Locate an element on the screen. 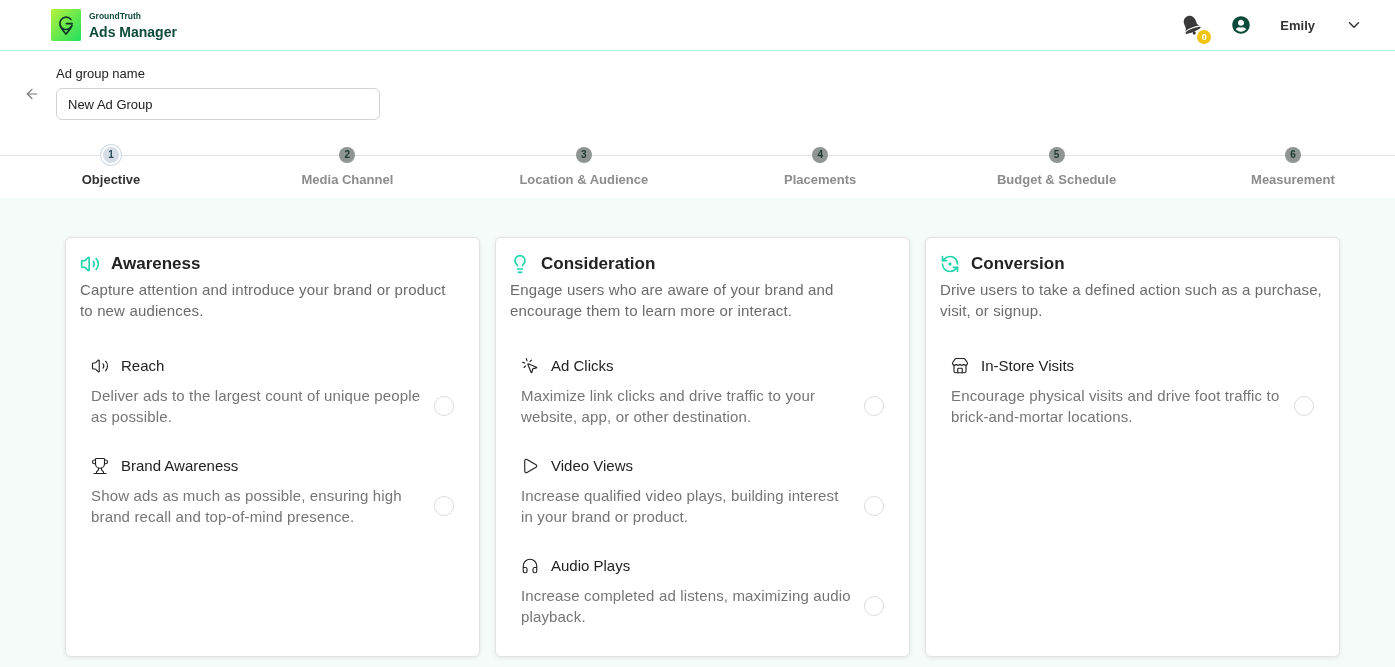  option-description: Deliver ads to the largest count of unique people as possible. is located at coordinates (256, 406).